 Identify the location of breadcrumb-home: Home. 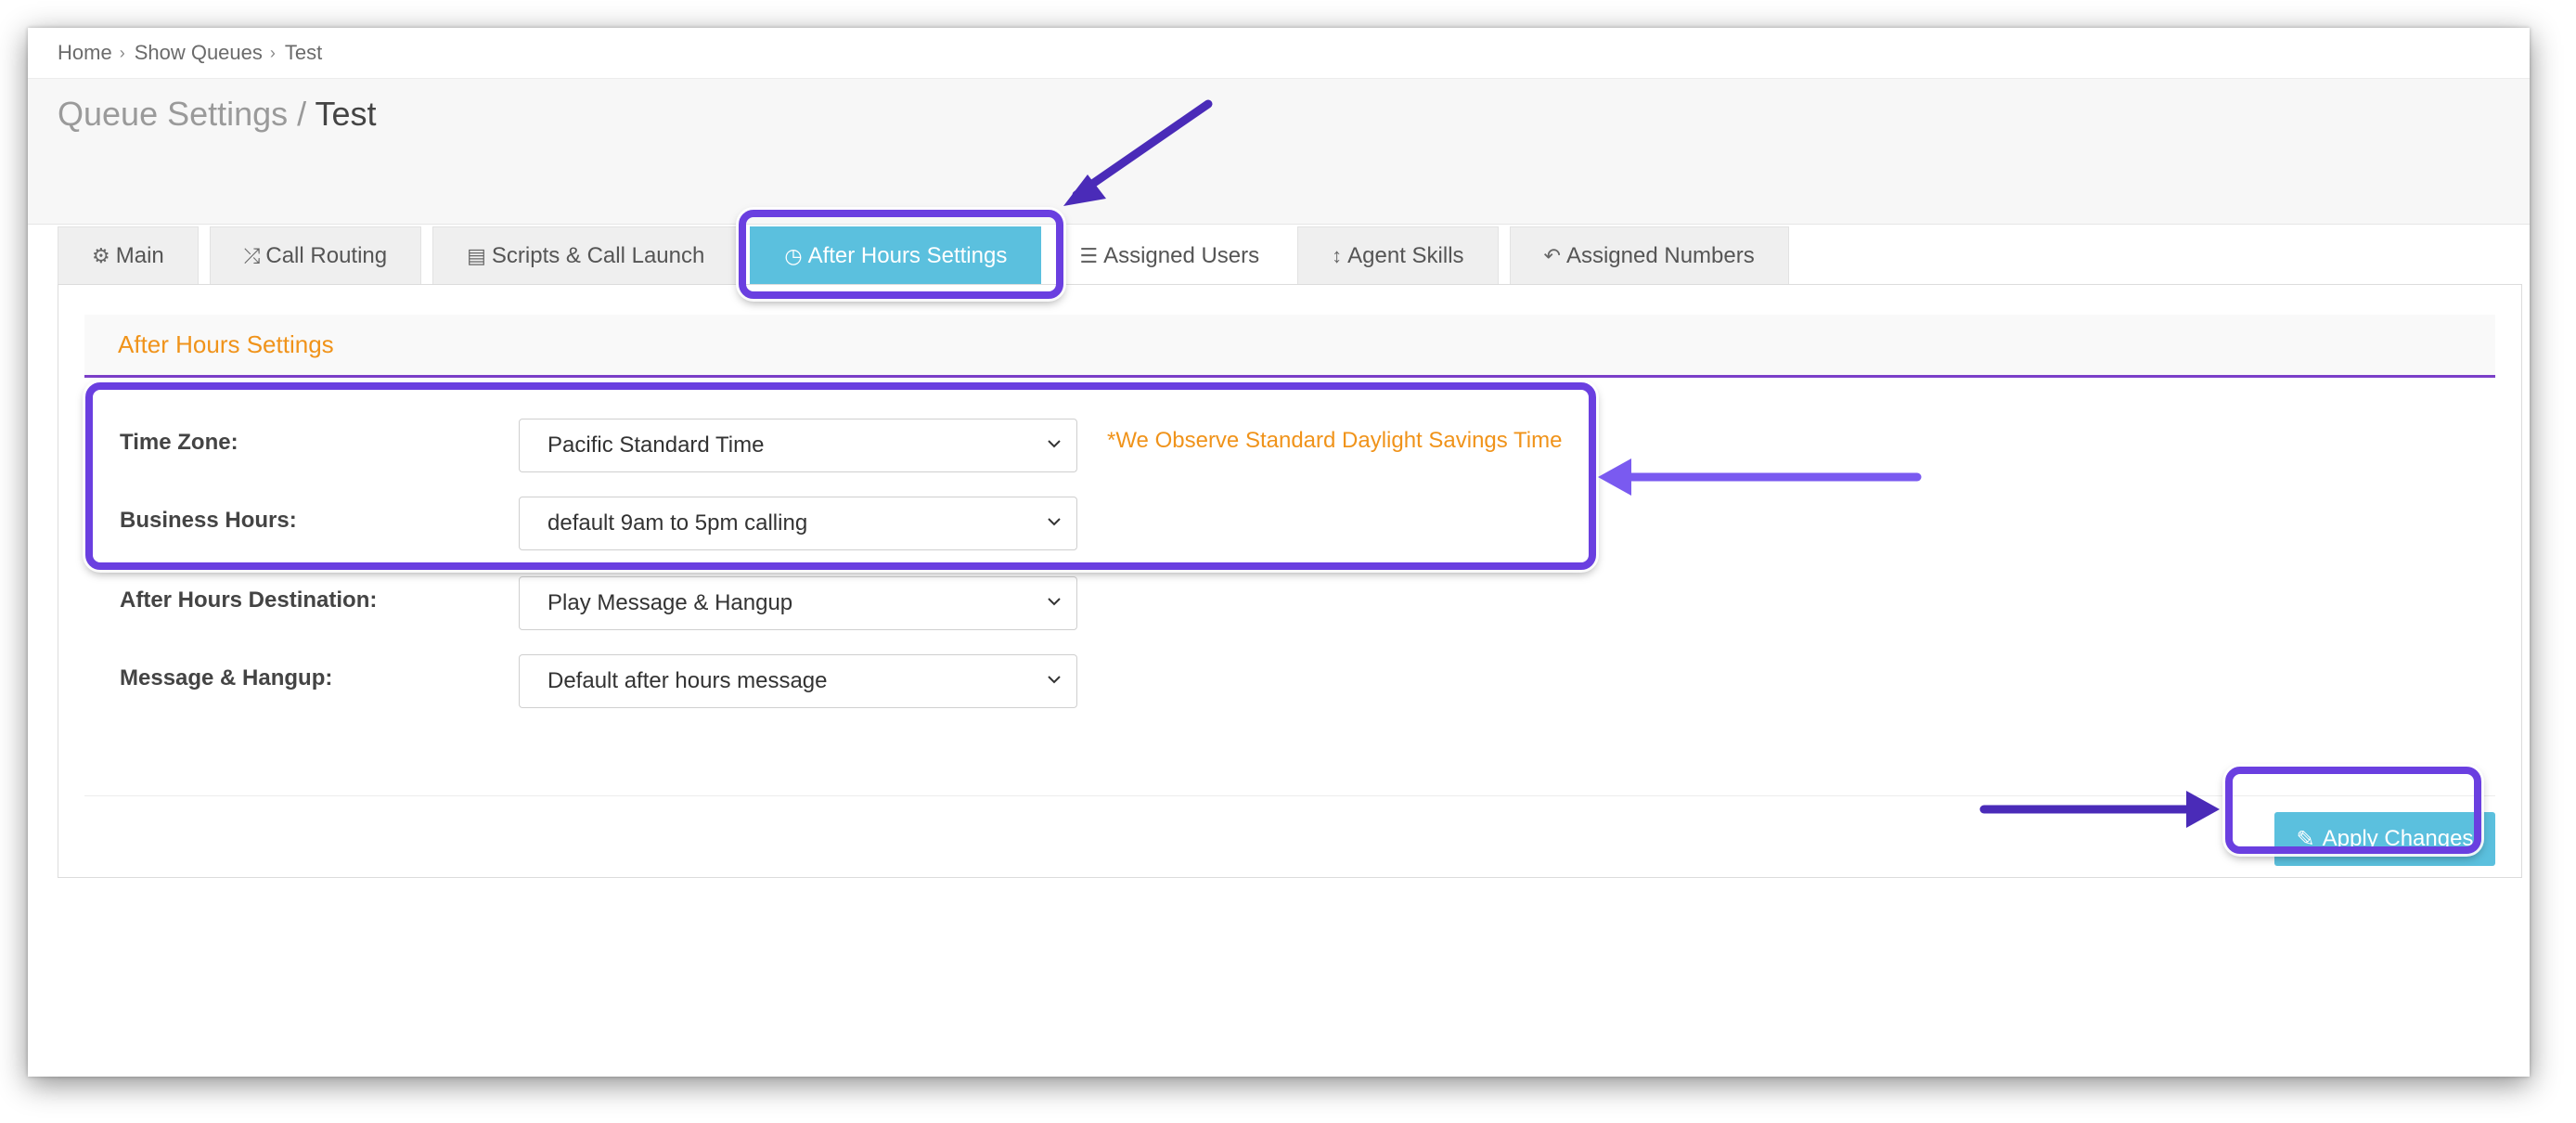
(85, 53).